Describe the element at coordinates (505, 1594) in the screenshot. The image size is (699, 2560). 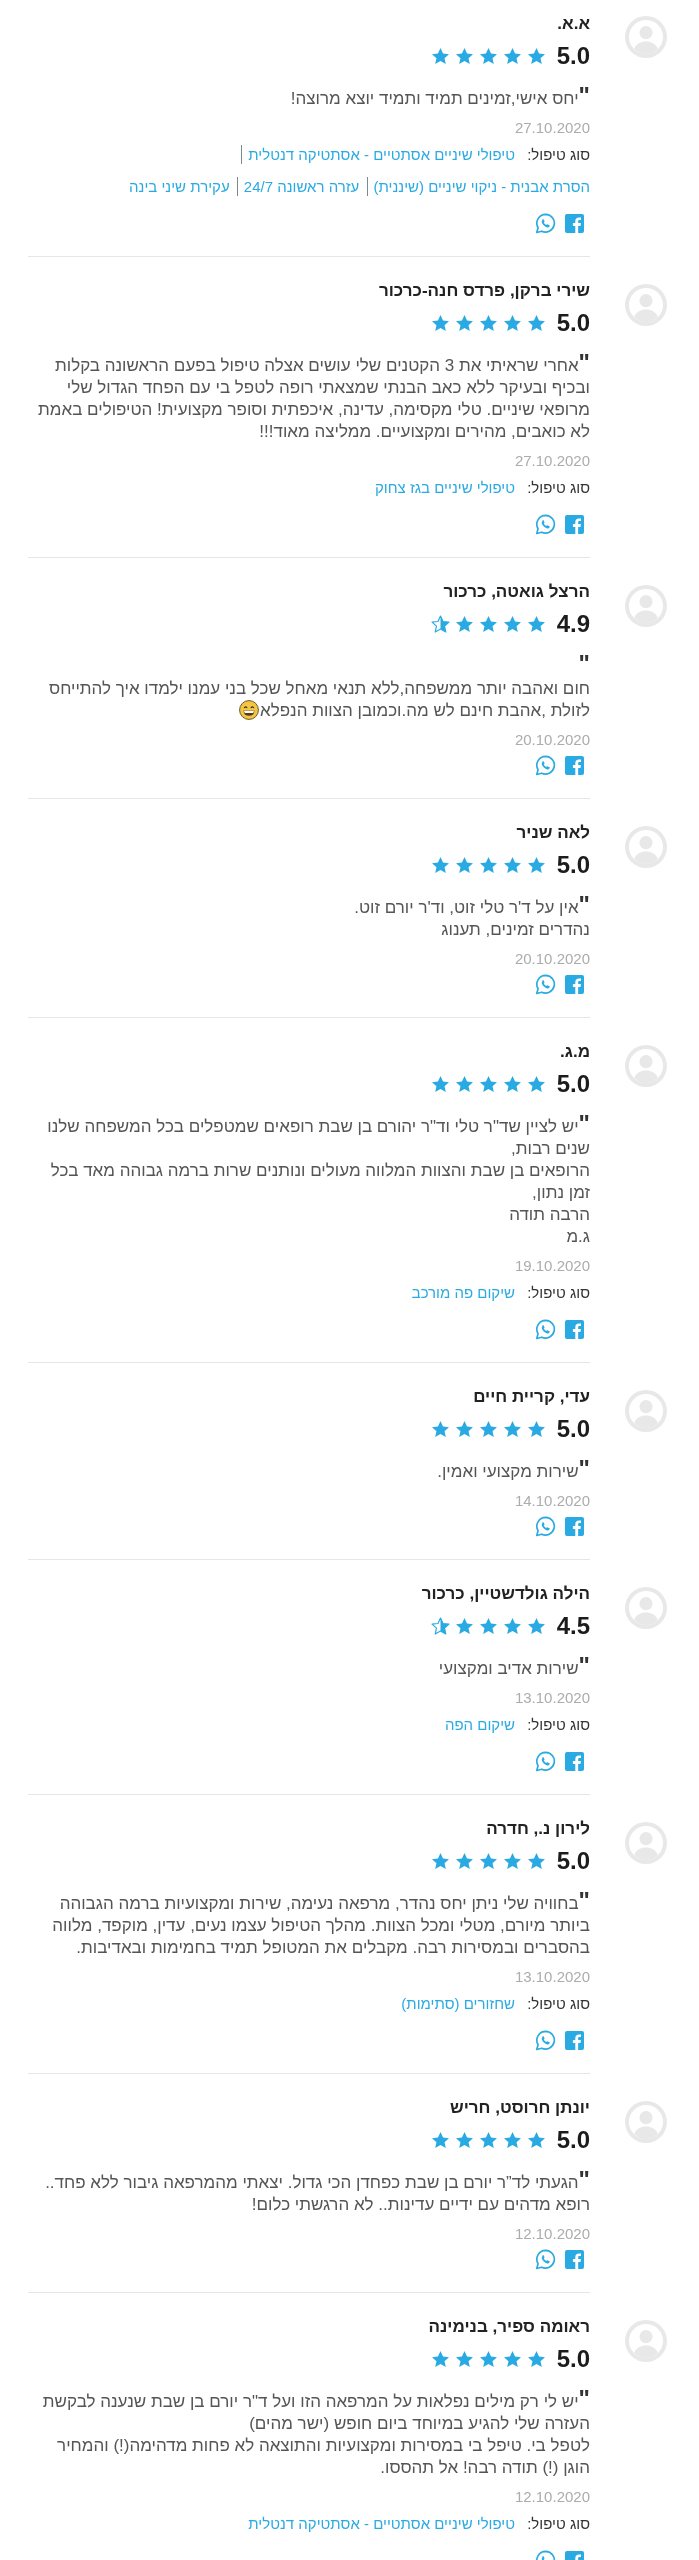
I see `reviewer-name: הילה גולדשטיין, כרכור` at that location.